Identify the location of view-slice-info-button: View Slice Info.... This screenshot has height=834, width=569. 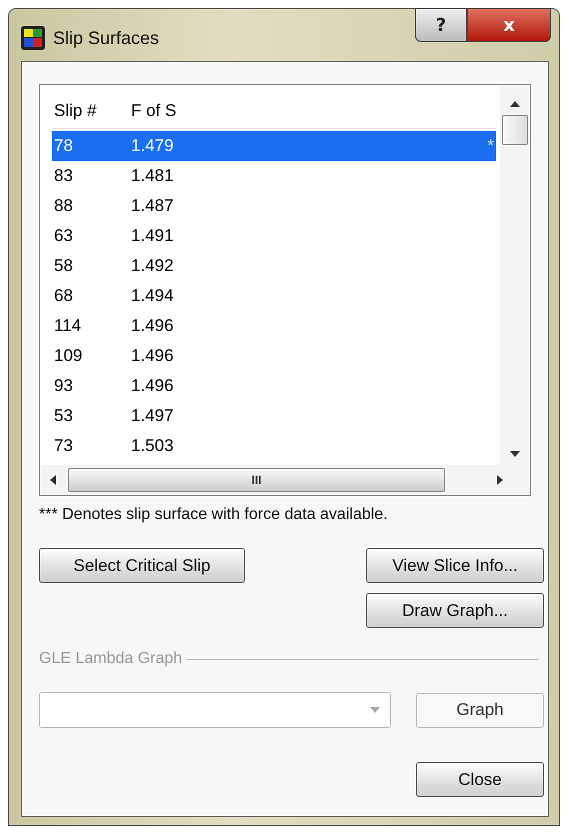
(455, 565).